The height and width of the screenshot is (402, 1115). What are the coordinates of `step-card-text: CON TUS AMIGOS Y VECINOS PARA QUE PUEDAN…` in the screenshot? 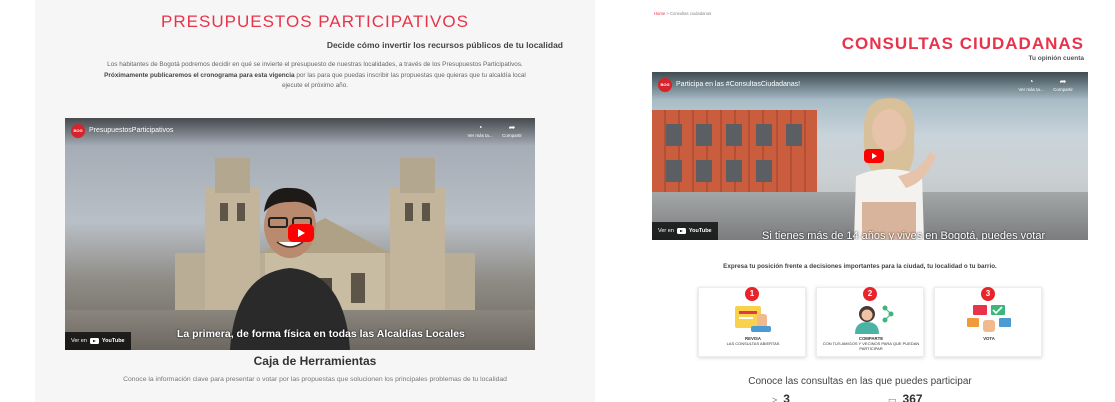 It's located at (871, 346).